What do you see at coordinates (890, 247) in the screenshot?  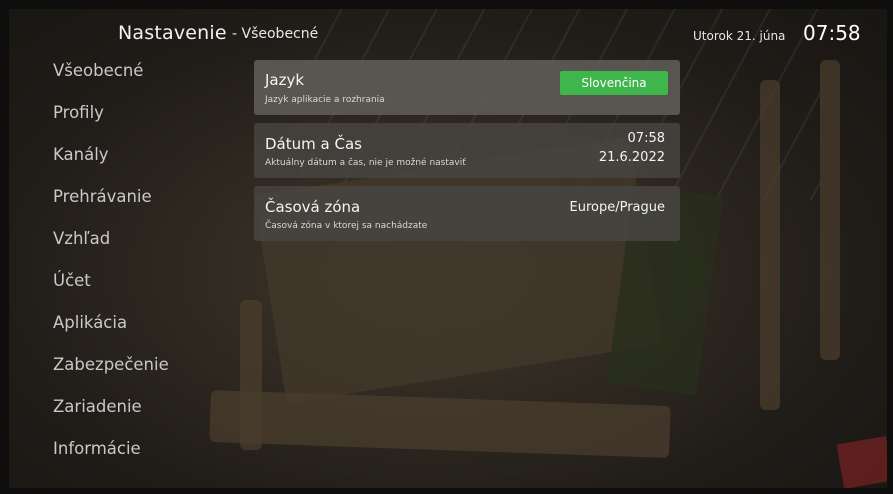 I see `screen-border-right` at bounding box center [890, 247].